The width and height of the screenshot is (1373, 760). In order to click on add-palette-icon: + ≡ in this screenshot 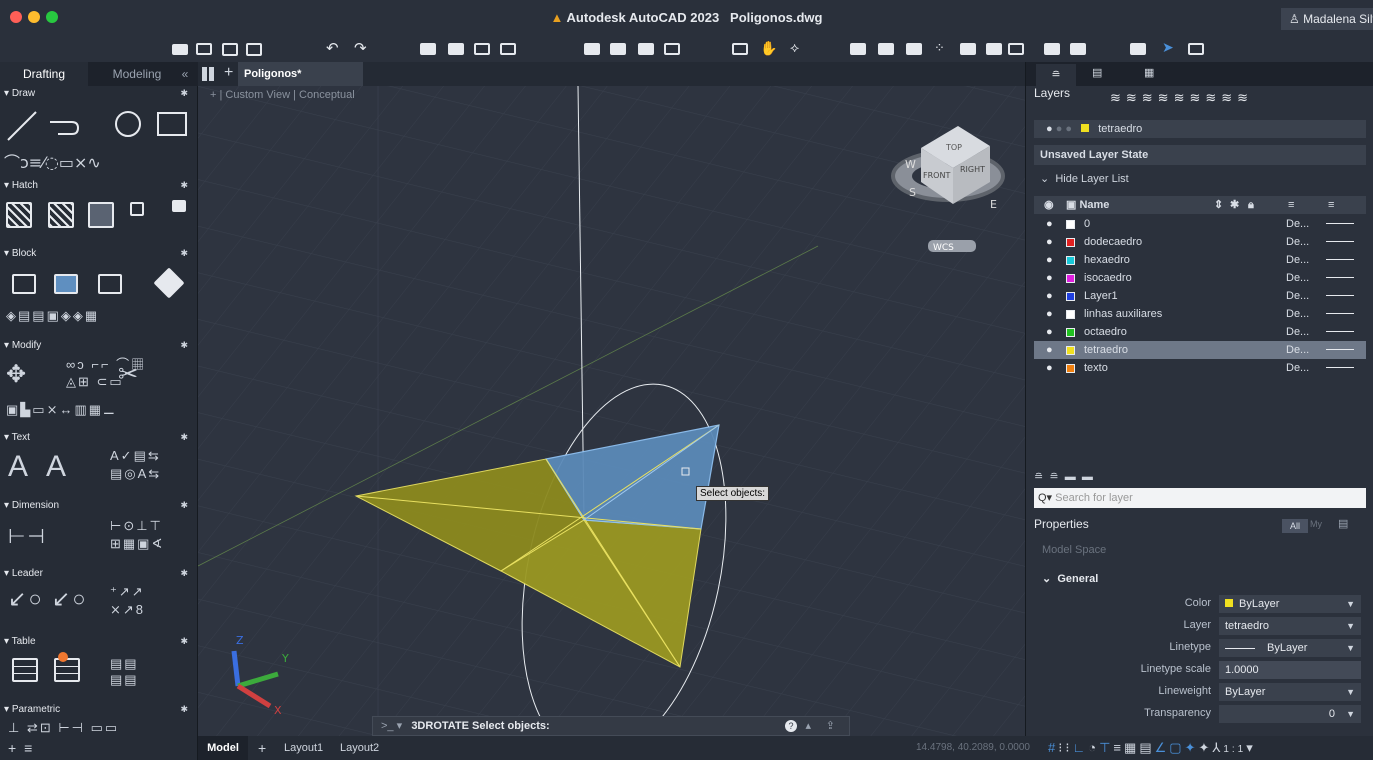, I will do `click(21, 748)`.